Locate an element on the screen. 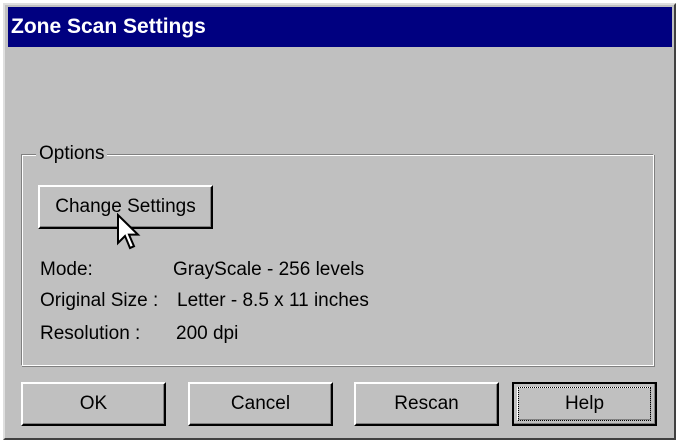  original-size-label: Original Size : is located at coordinates (99, 300).